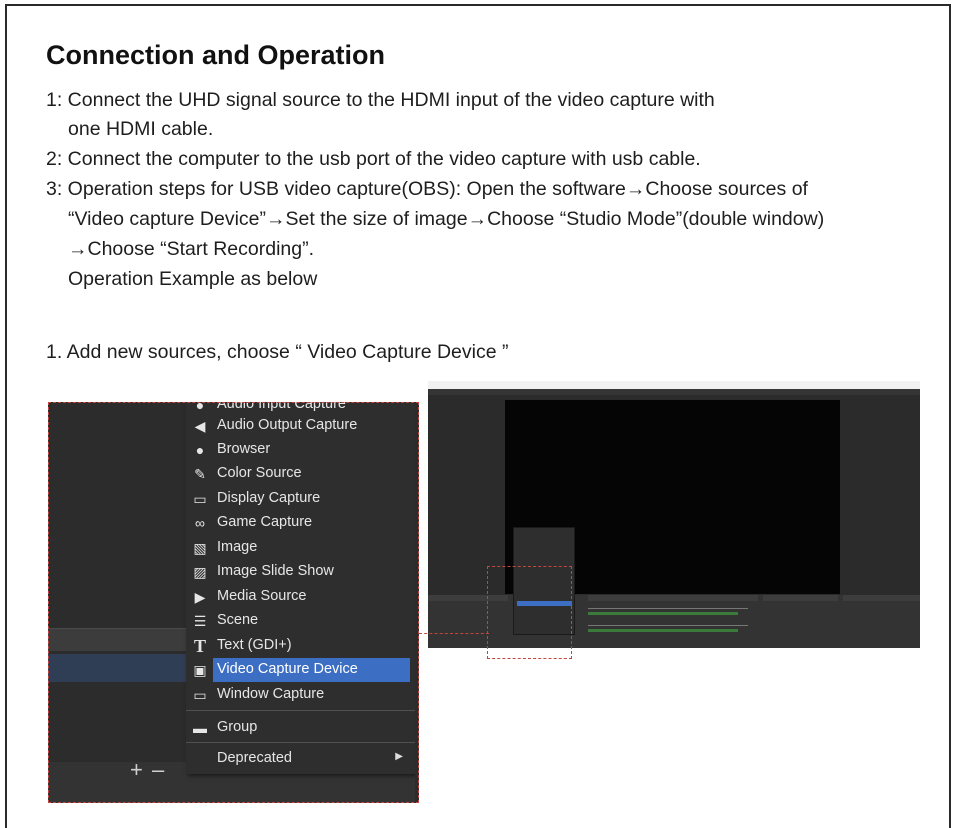 This screenshot has width=960, height=828. What do you see at coordinates (200, 670) in the screenshot?
I see `camera-icon: ▣` at bounding box center [200, 670].